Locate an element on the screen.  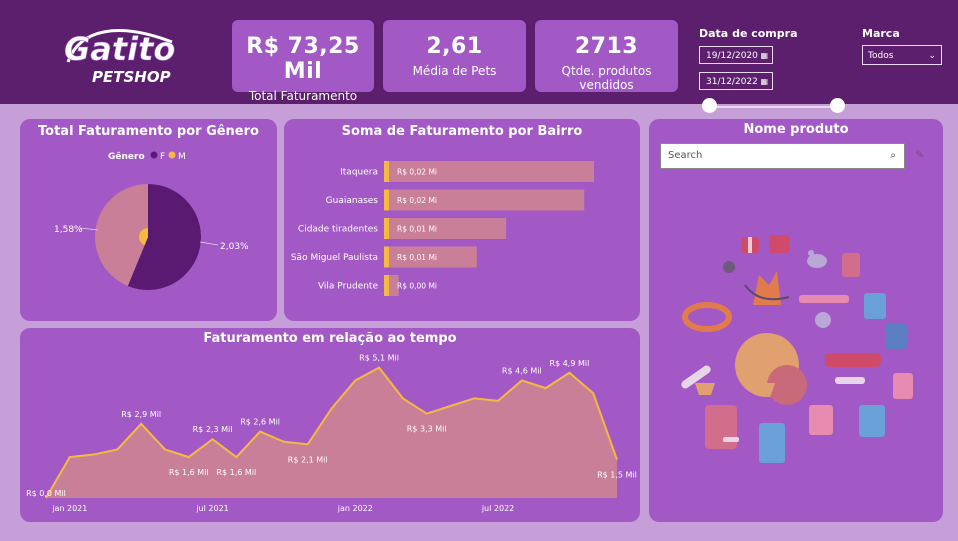
bar-category-label: Cidade tiradentes is located at coordinates (338, 230).